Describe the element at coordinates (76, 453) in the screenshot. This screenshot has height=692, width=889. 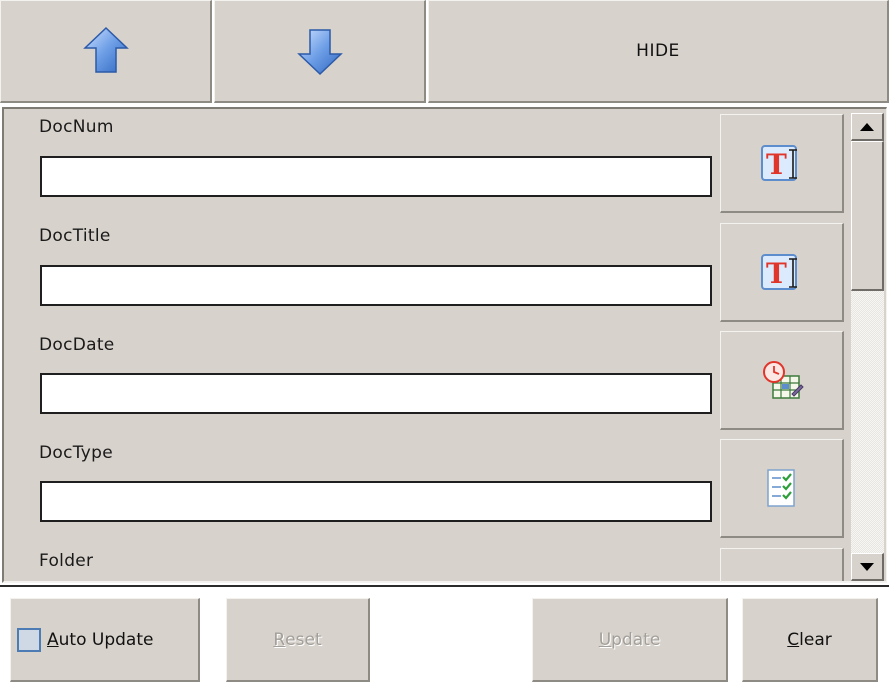
I see `doctype-label: DocType` at that location.